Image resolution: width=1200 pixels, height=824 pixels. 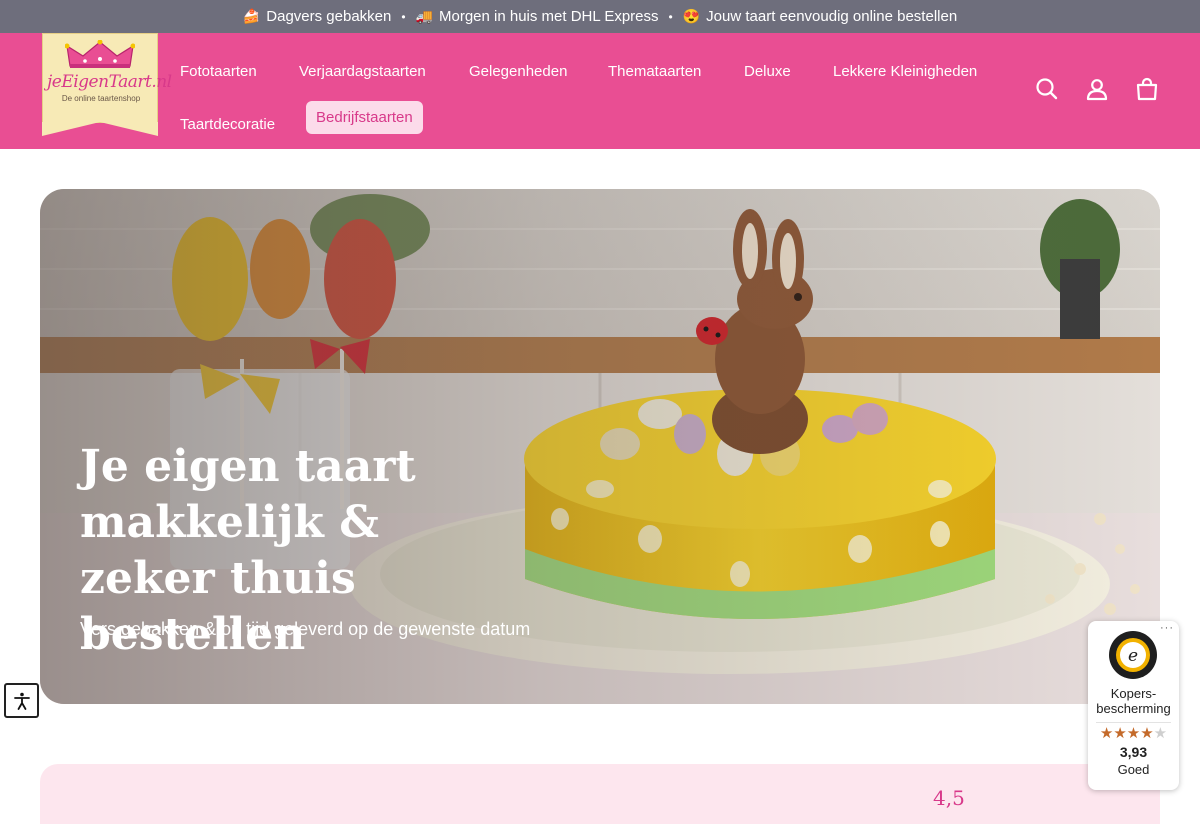 I want to click on nav-item-fototaarten: Fototaarten, so click(x=218, y=71).